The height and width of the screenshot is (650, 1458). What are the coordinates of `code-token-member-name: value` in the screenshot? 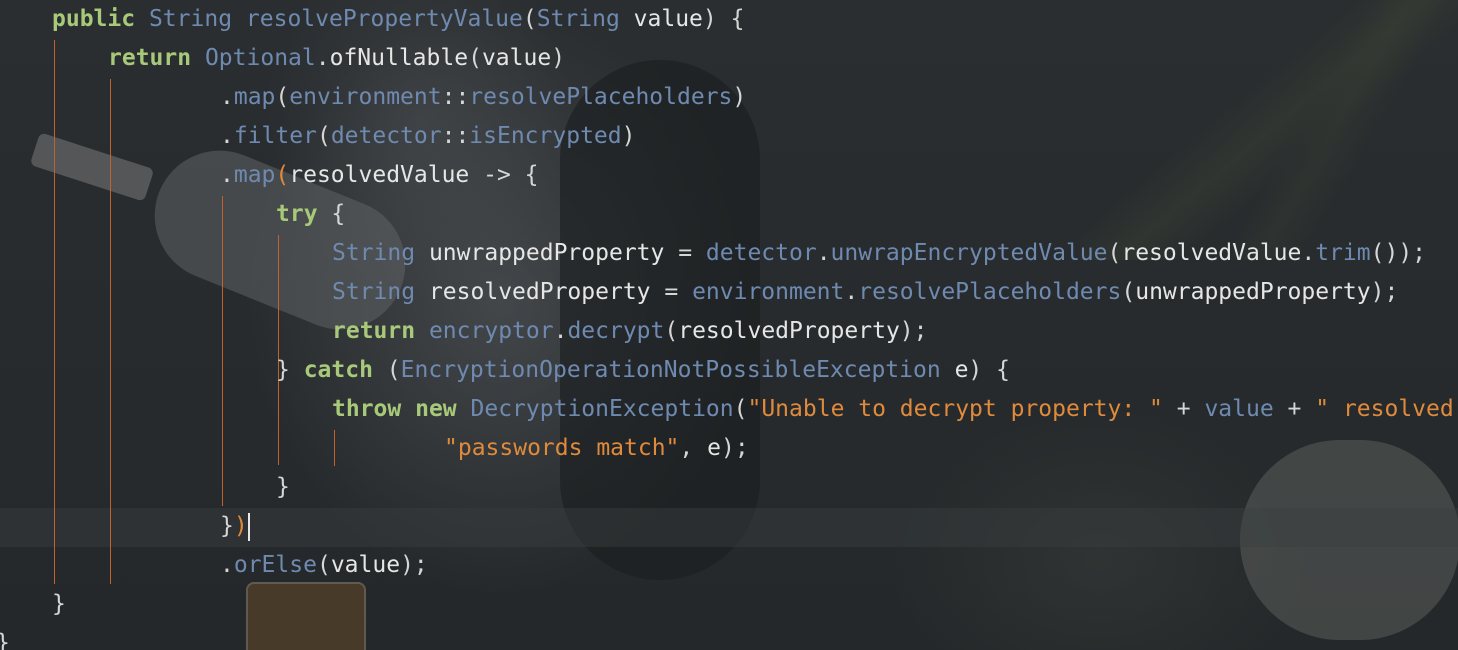 It's located at (1239, 409).